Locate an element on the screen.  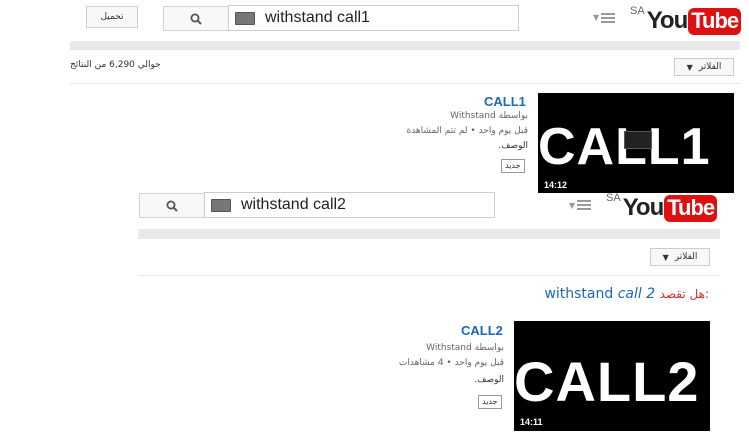
video-channel-2: بواسطة Withstand is located at coordinates (465, 348).